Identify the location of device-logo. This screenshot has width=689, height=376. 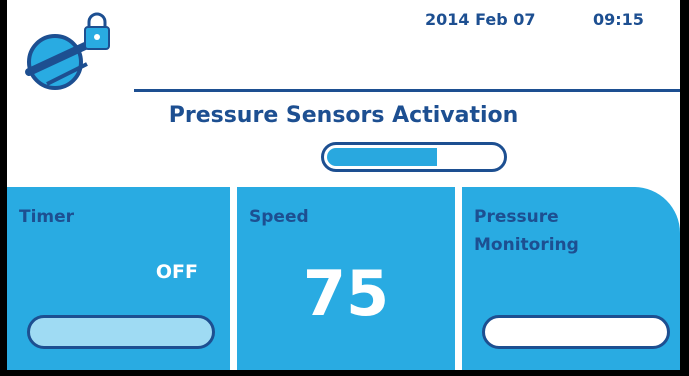
(67, 51).